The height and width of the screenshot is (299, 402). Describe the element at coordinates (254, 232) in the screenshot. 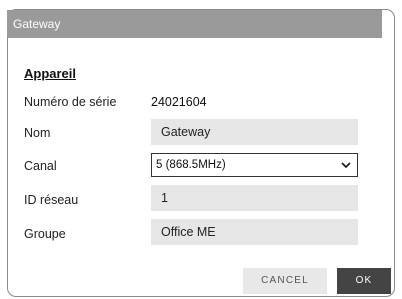

I see `group-field: Office ME` at that location.